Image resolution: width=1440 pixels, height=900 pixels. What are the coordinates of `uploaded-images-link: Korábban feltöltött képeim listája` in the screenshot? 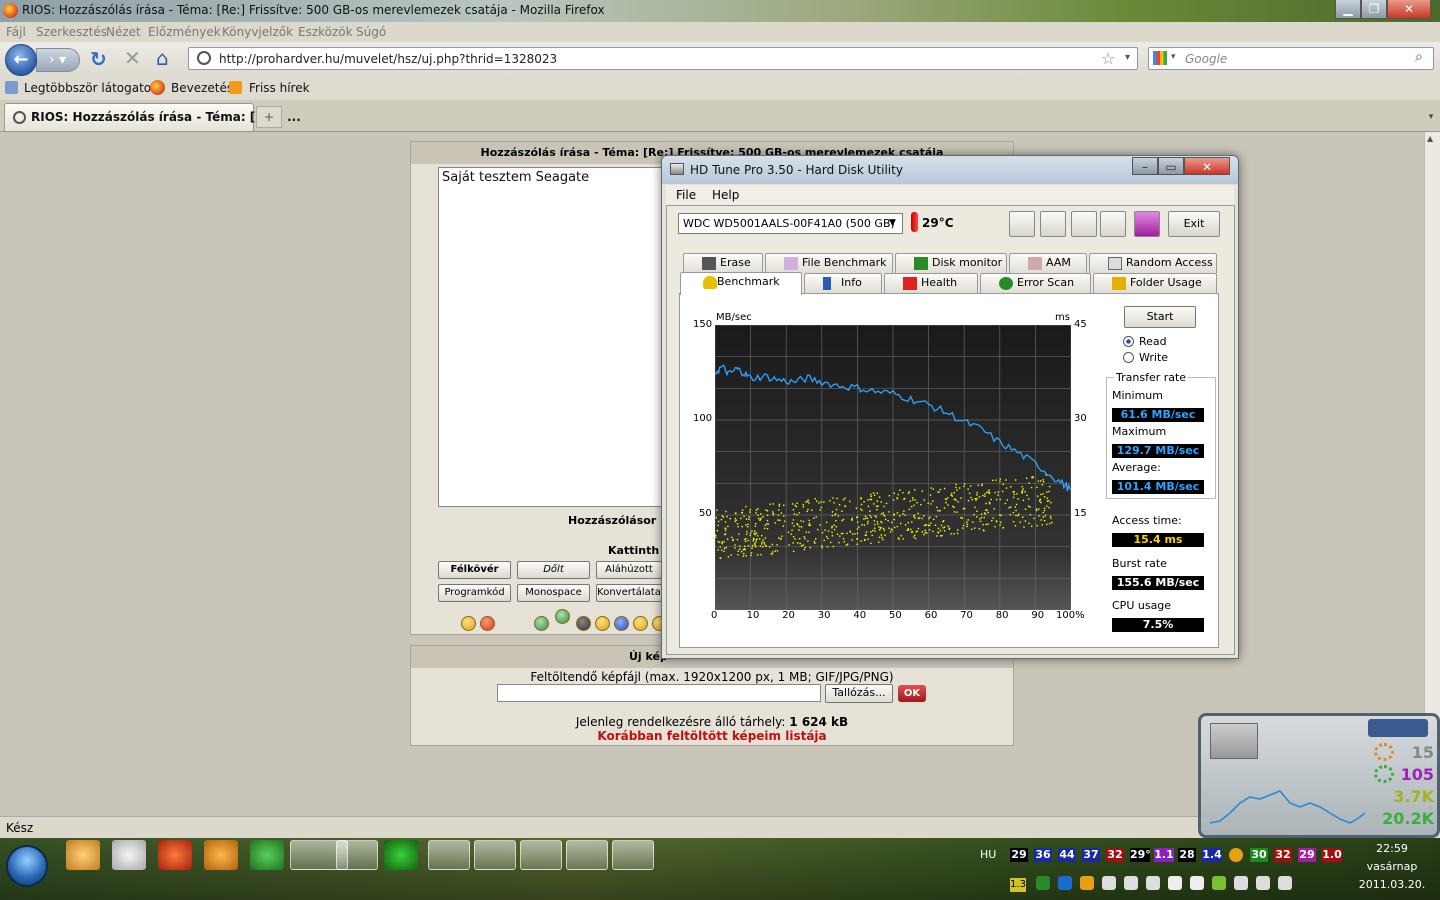 It's located at (712, 736).